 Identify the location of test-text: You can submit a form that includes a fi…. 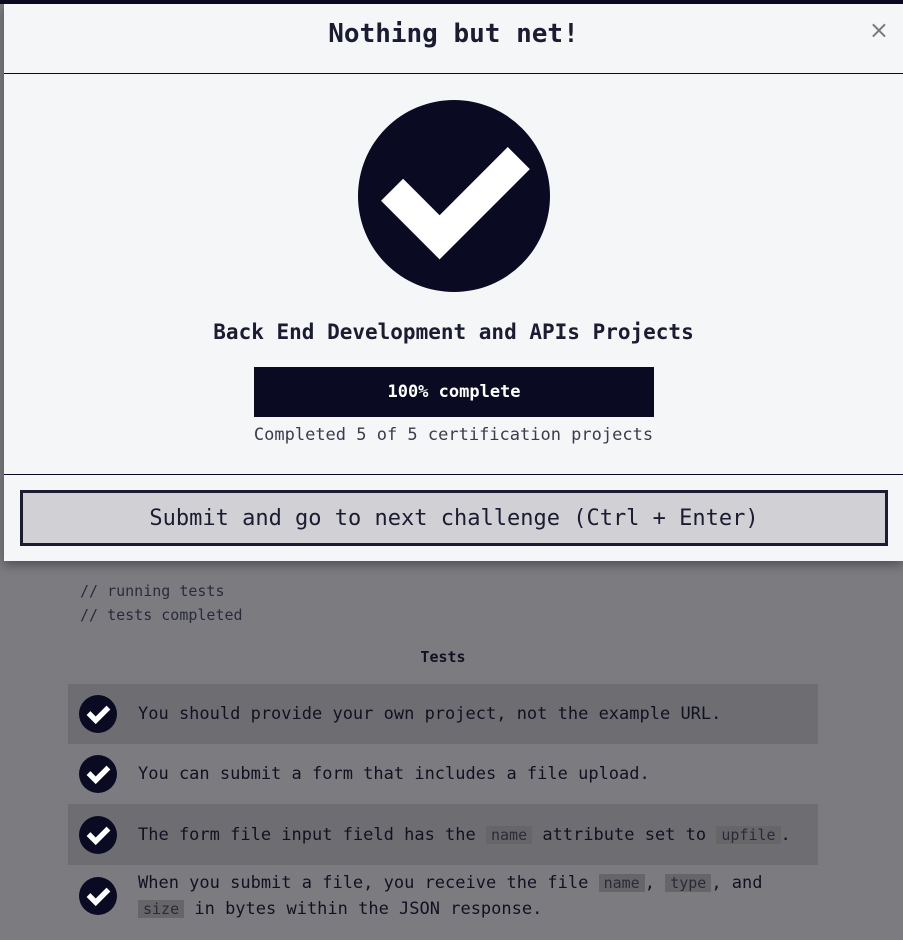
(394, 774).